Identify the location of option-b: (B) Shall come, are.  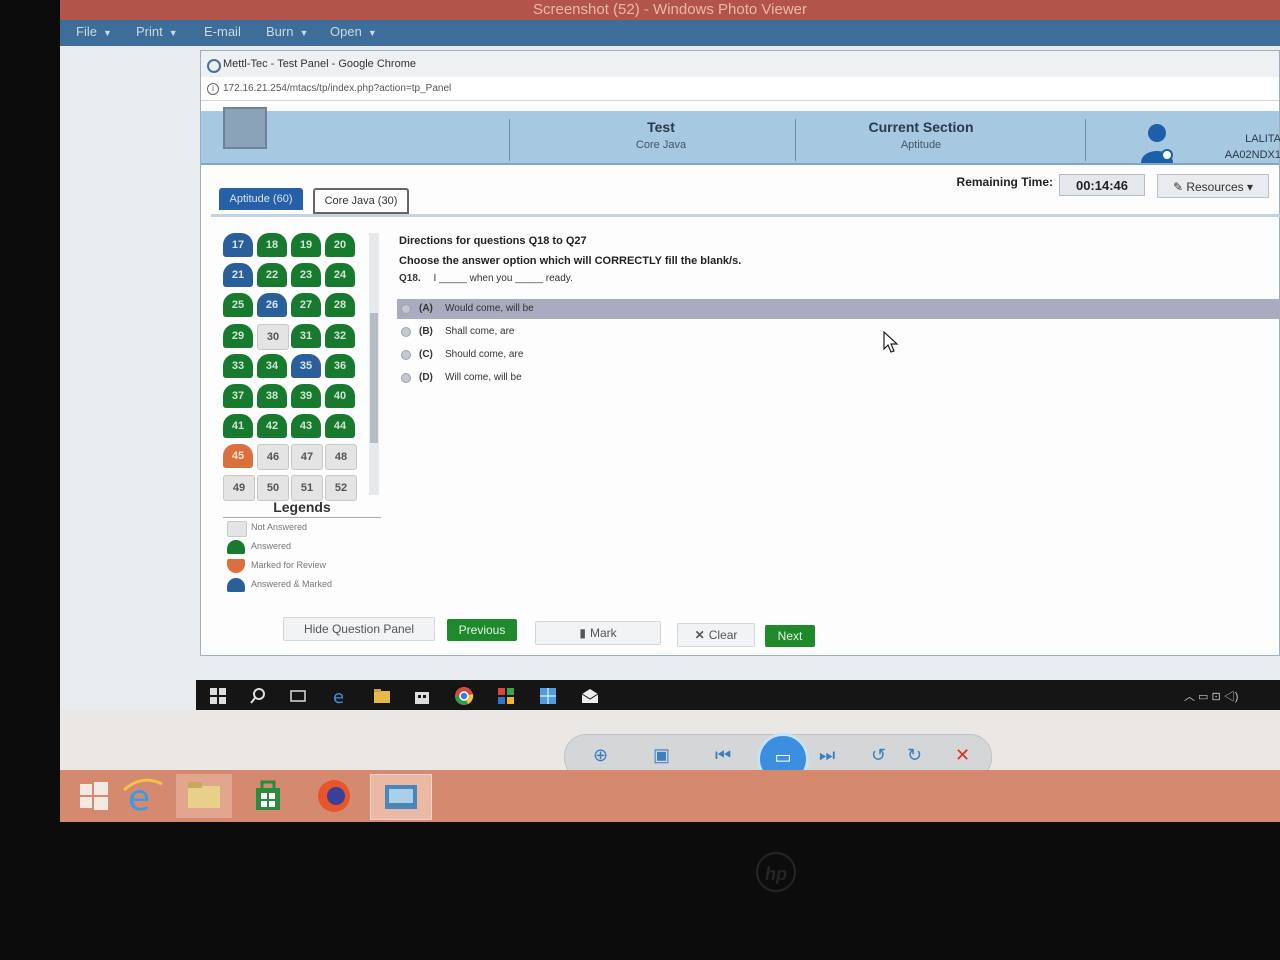
(838, 332).